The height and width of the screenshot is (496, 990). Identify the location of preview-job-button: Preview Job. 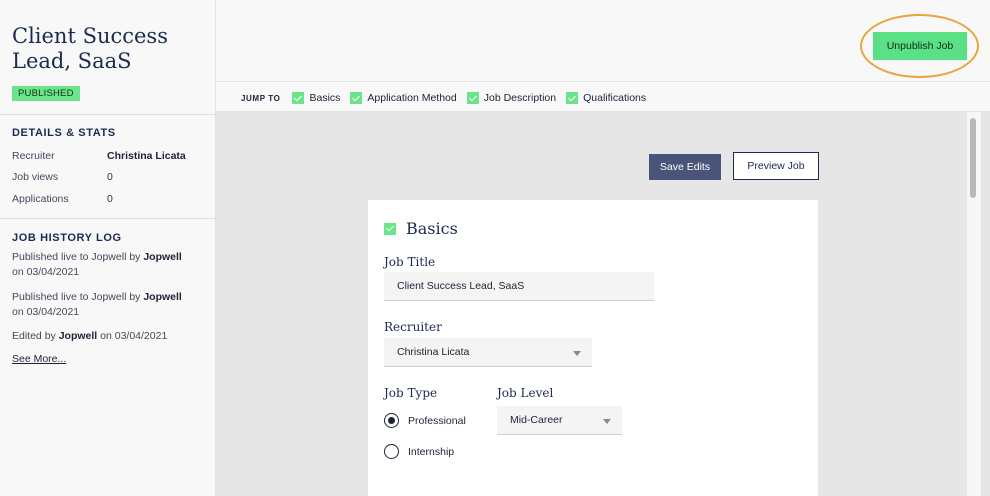
(776, 166).